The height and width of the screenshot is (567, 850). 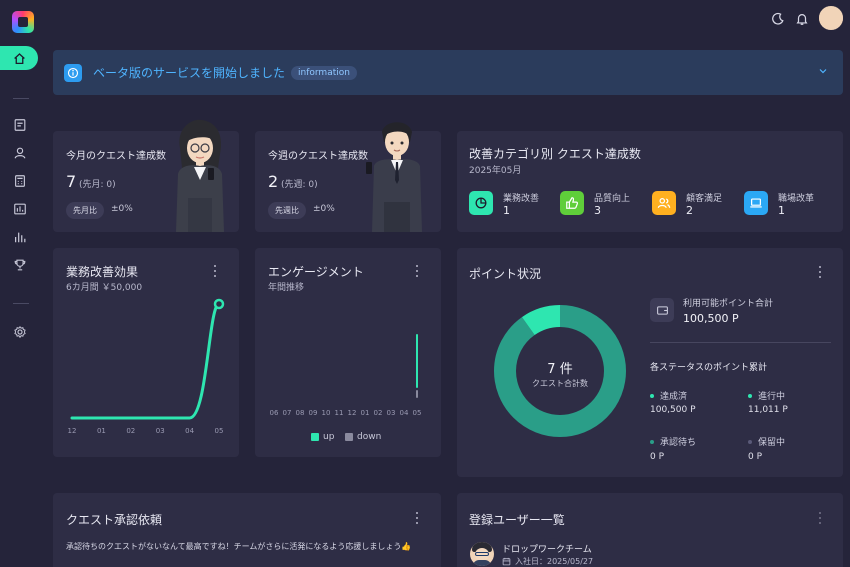 What do you see at coordinates (300, 413) in the screenshot?
I see `x-tick-label: 08` at bounding box center [300, 413].